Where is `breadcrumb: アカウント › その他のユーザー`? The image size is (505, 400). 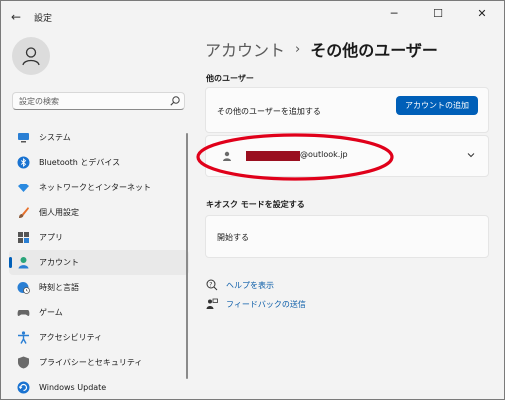
breadcrumb: アカウント › その他のユーザー is located at coordinates (321, 49).